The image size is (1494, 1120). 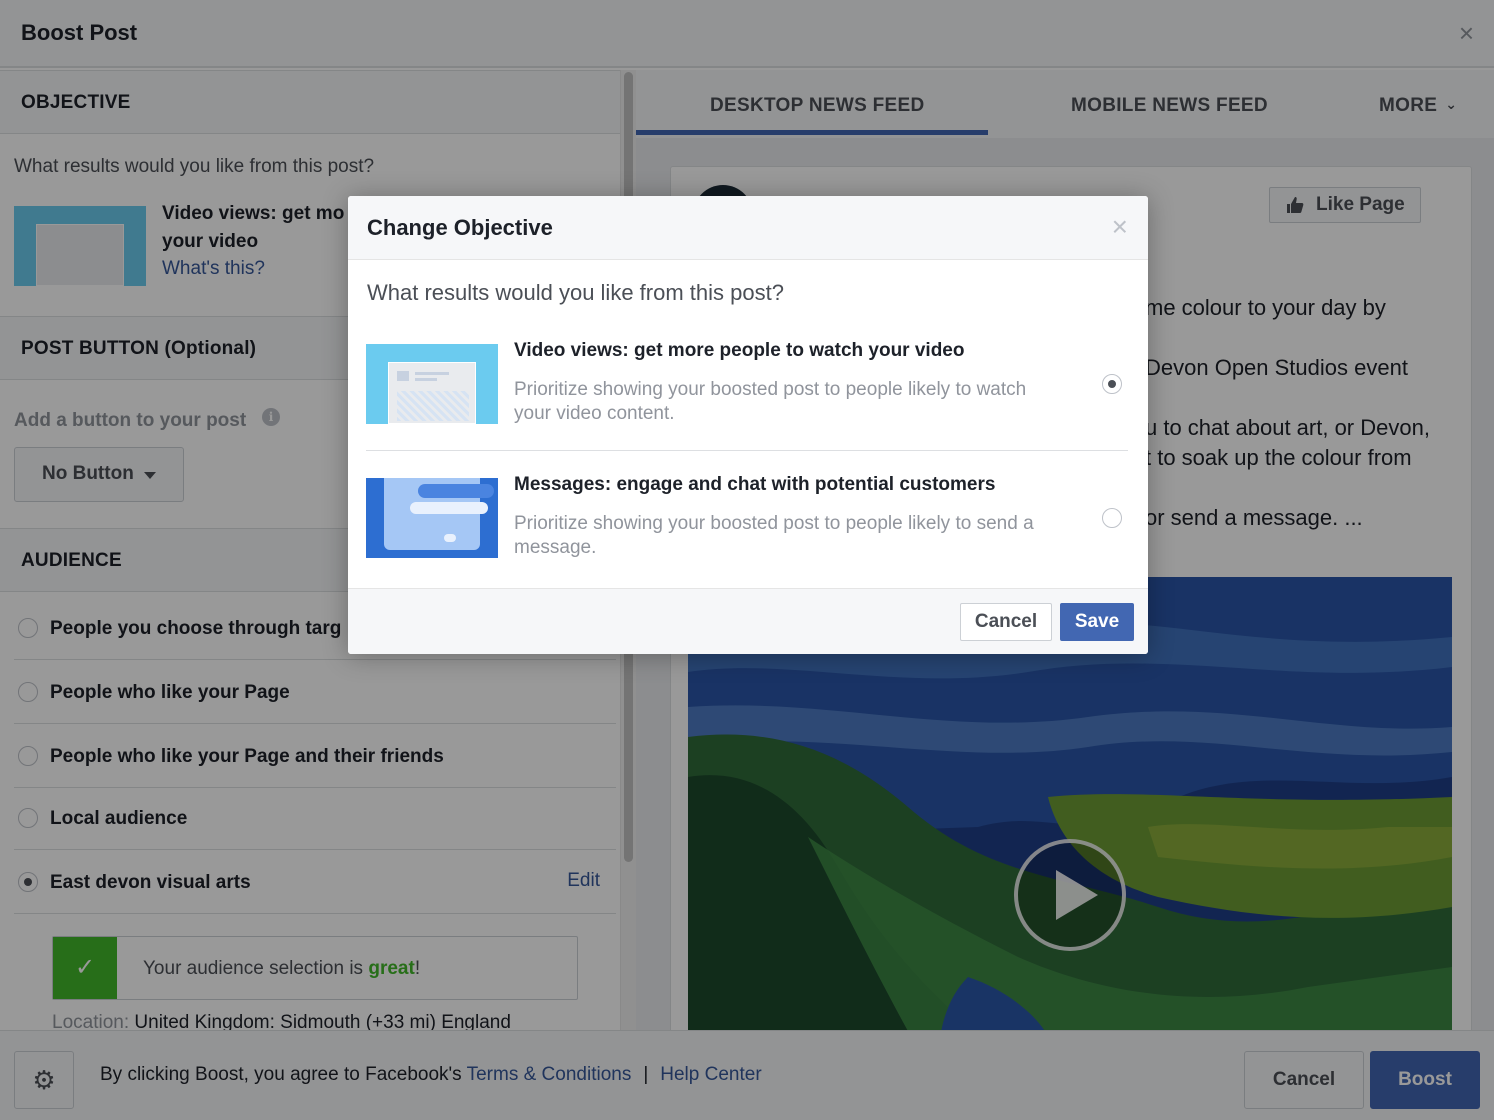 I want to click on divider, so click(x=747, y=450).